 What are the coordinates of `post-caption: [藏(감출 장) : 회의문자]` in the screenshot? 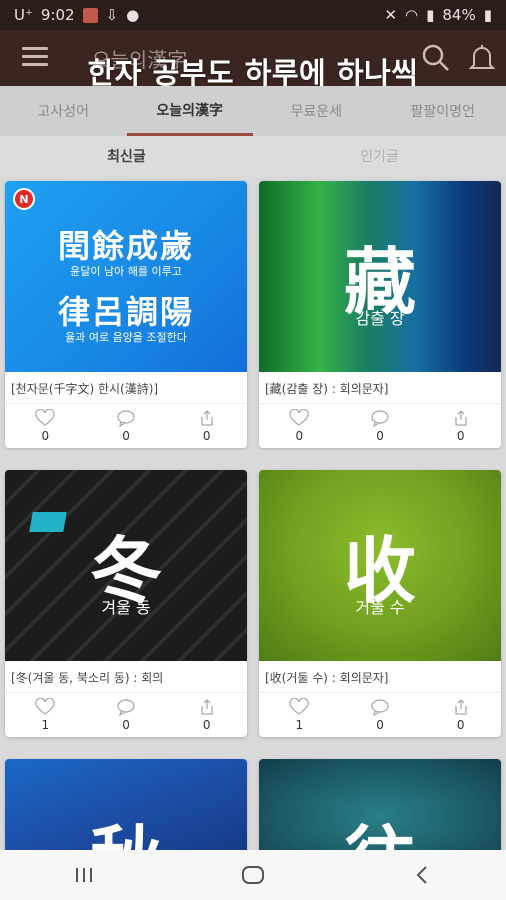 It's located at (380, 388).